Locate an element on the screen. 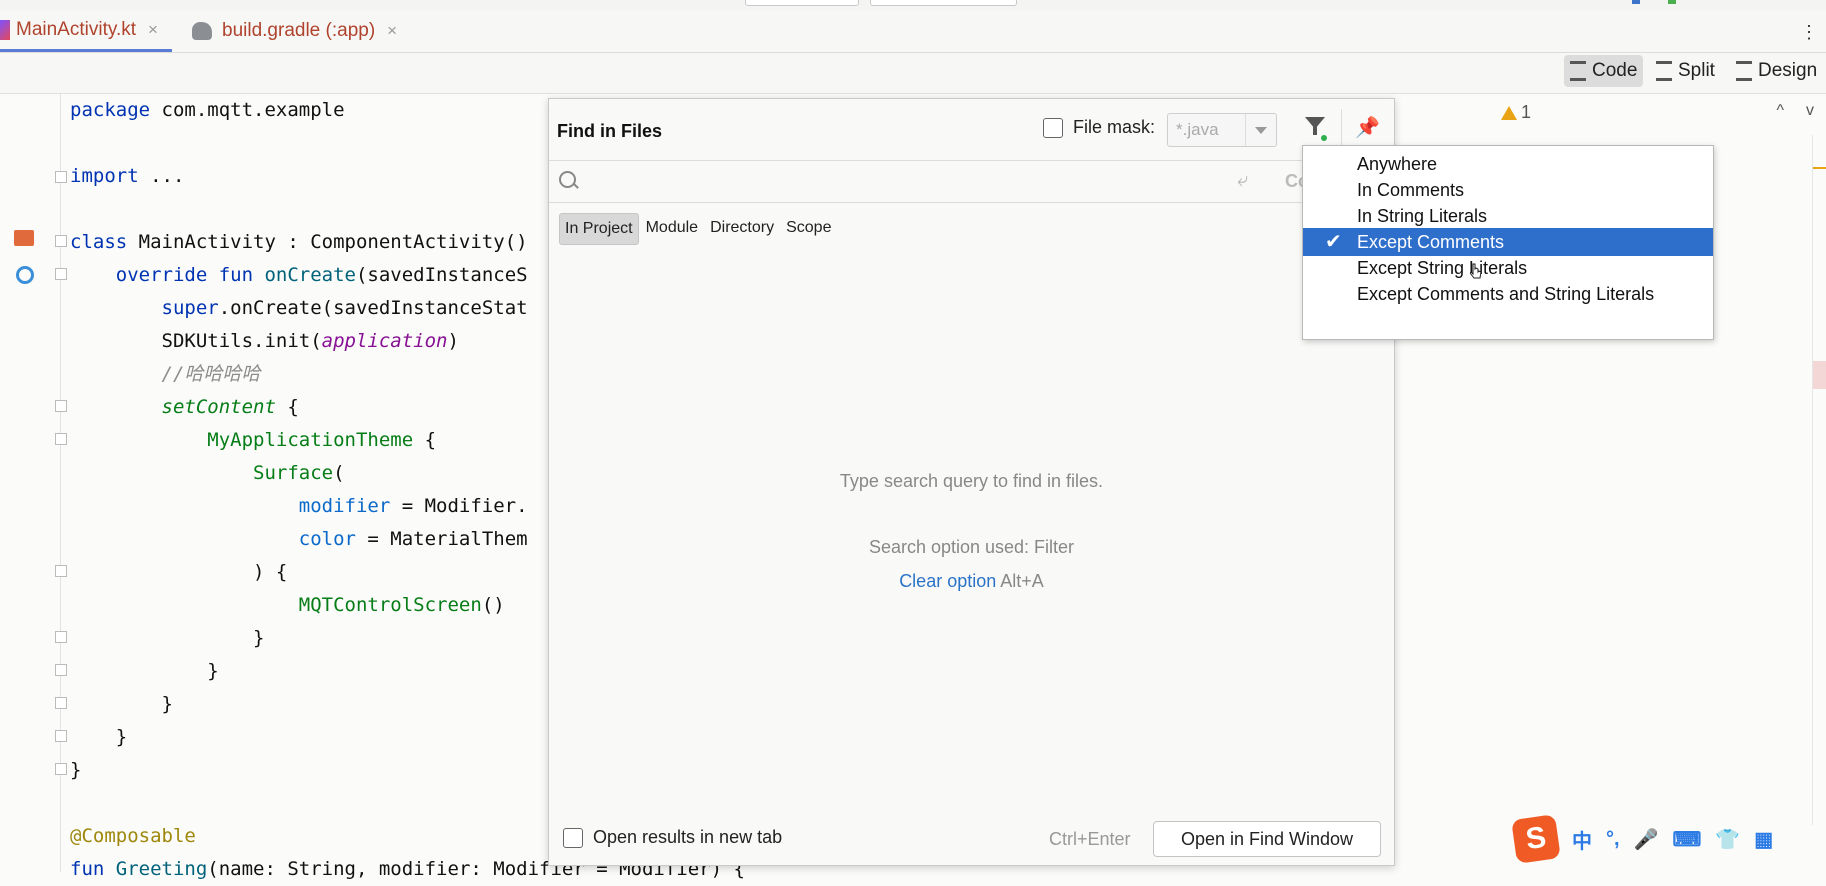  menu-item-in-string-literals: In String Literals is located at coordinates (1508, 216).